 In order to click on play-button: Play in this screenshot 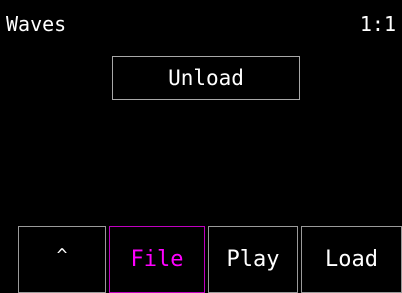, I will do `click(253, 259)`.